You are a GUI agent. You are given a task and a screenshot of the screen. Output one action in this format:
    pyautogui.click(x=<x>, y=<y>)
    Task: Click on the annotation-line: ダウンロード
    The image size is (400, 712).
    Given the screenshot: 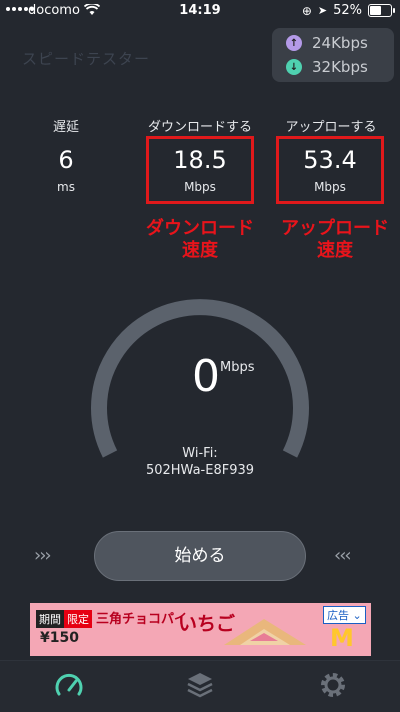 What is the action you would take?
    pyautogui.click(x=200, y=228)
    